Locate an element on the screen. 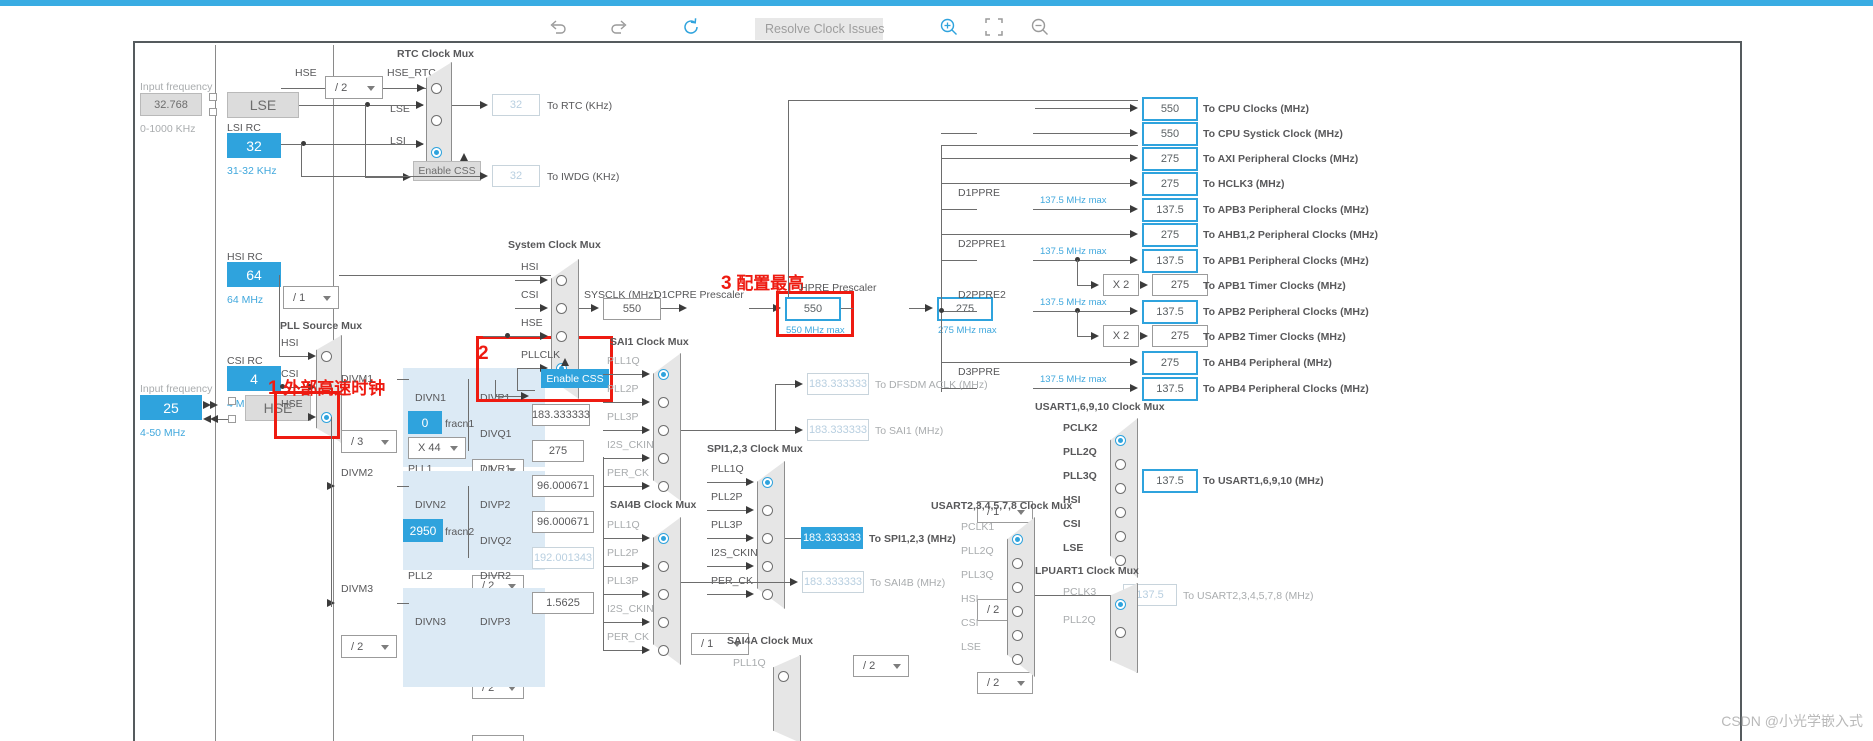 Image resolution: width=1873 pixels, height=741 pixels. usart16910-input-5: LSE is located at coordinates (1073, 548).